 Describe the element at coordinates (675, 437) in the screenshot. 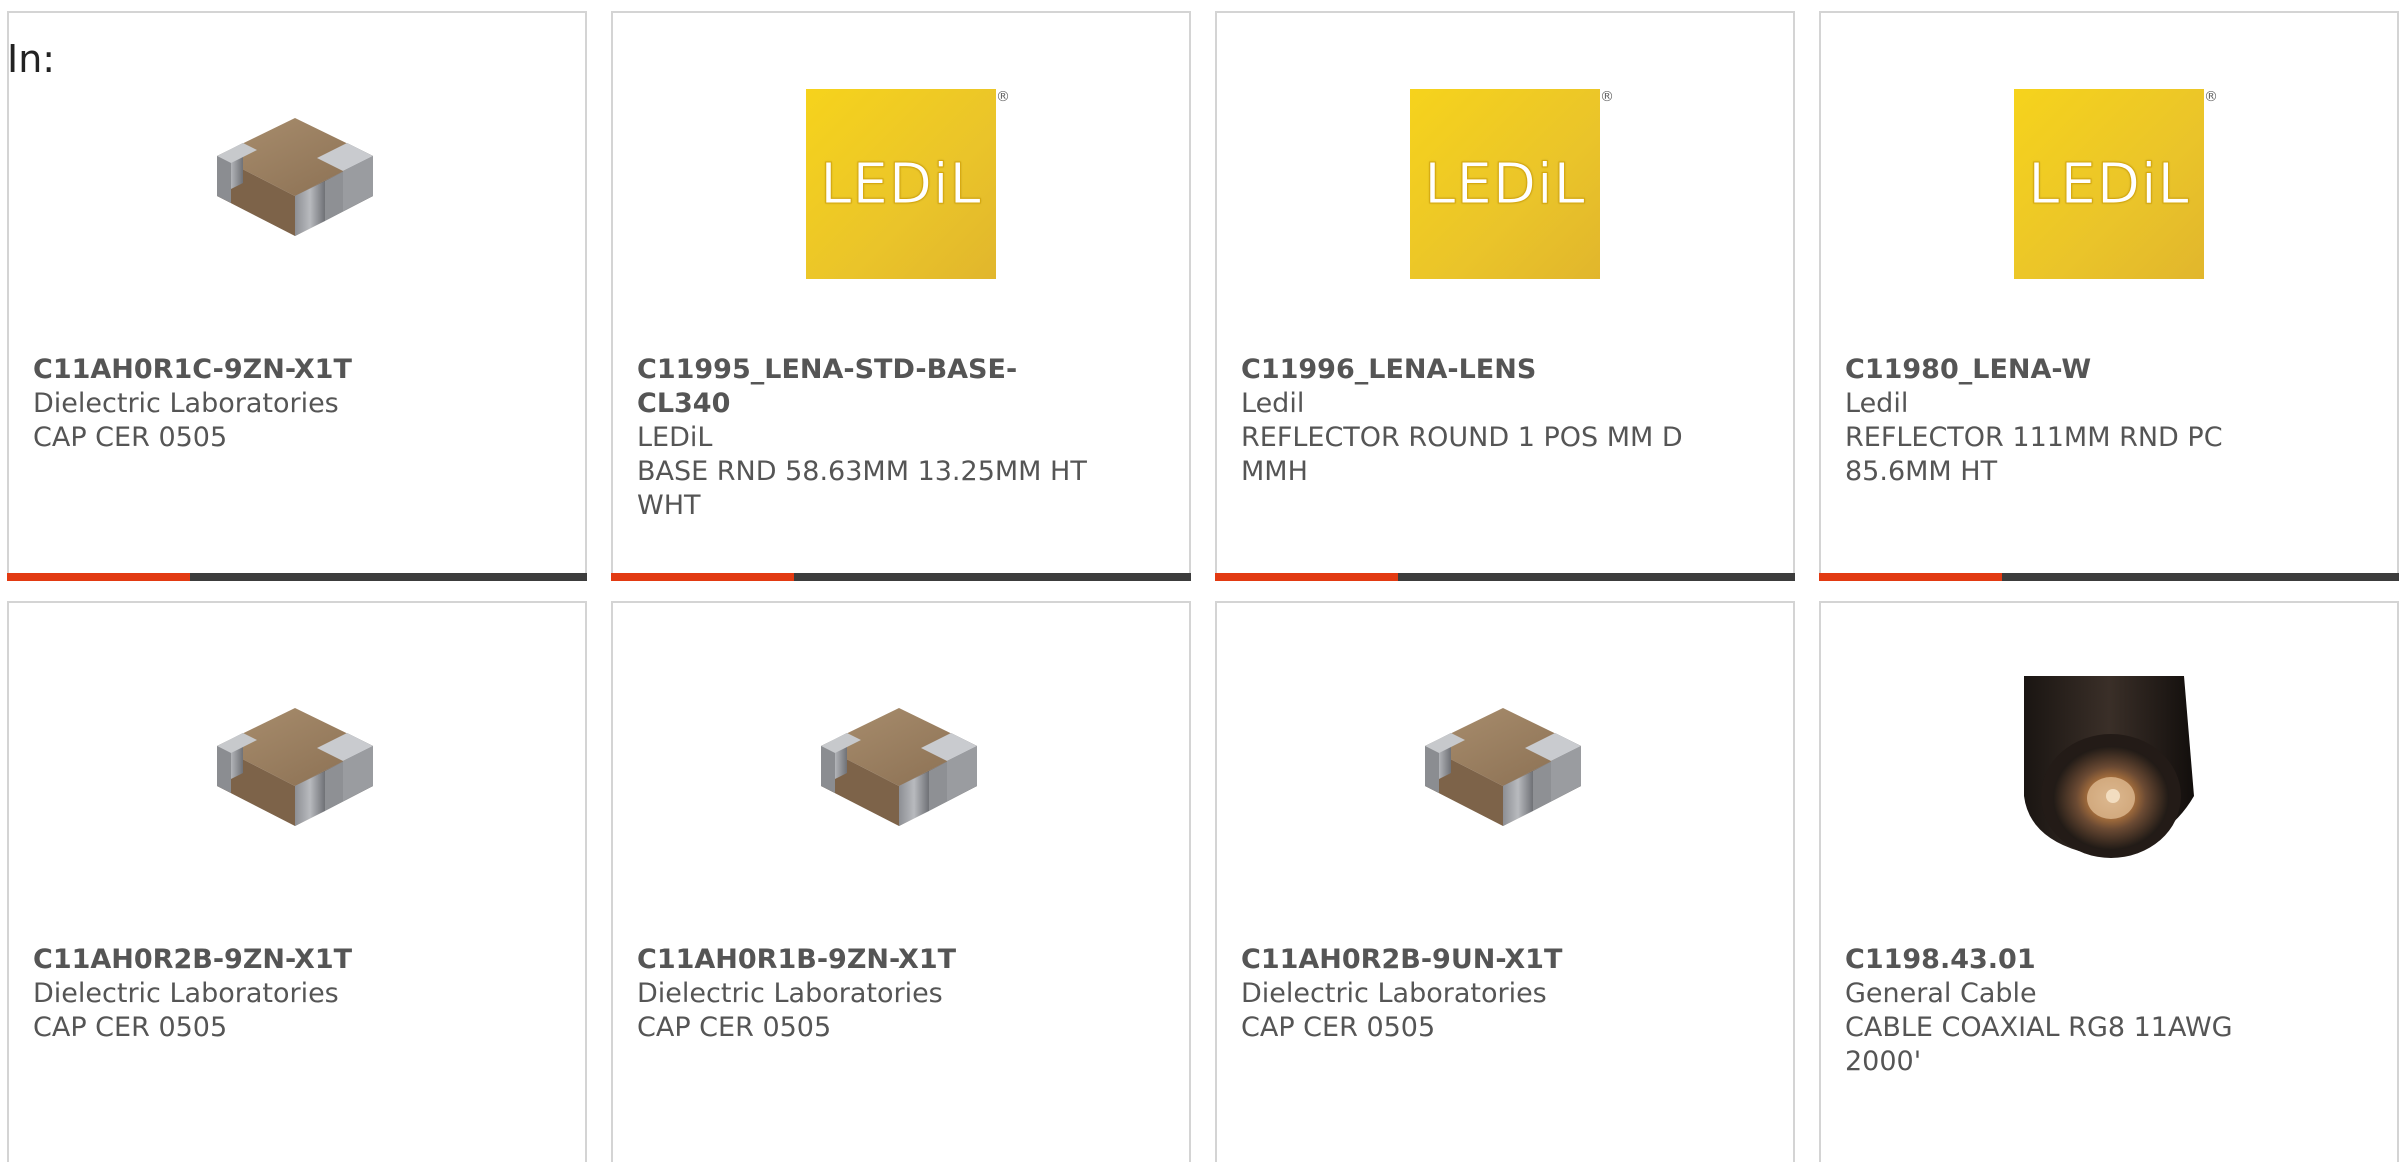

I see `manufacturer: LEDiL` at that location.